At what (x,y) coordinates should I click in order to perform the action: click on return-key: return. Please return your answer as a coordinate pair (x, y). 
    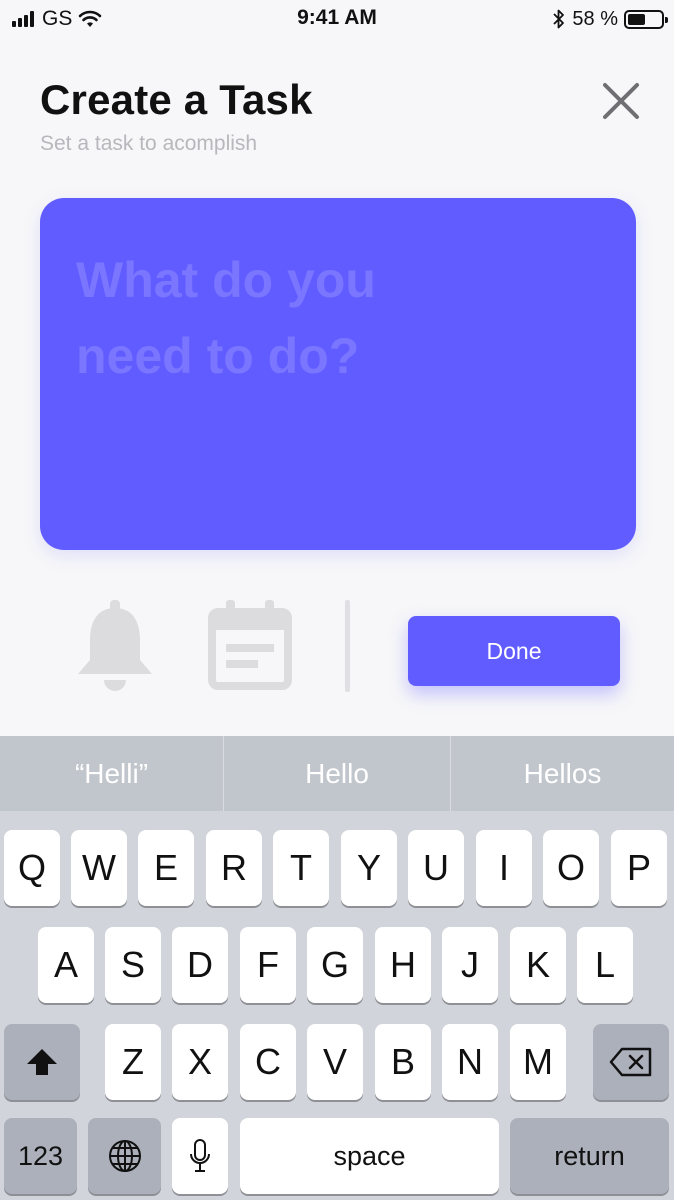
    Looking at the image, I should click on (589, 1156).